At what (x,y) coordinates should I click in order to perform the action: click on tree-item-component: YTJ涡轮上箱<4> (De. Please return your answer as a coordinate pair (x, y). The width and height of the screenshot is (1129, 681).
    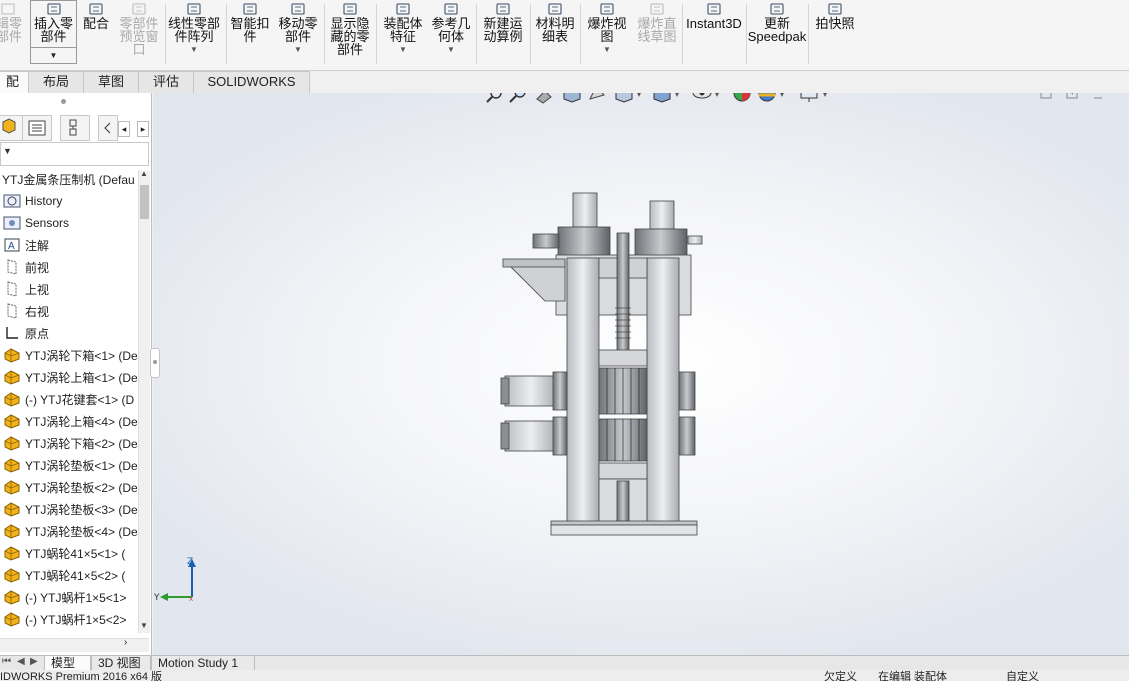
    Looking at the image, I should click on (68, 421).